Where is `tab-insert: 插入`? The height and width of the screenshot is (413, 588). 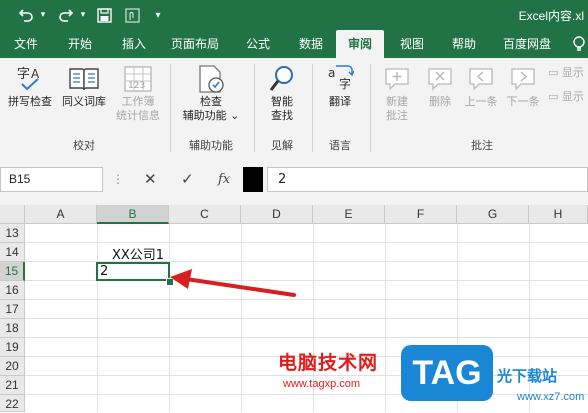
tab-insert: 插入 is located at coordinates (134, 44).